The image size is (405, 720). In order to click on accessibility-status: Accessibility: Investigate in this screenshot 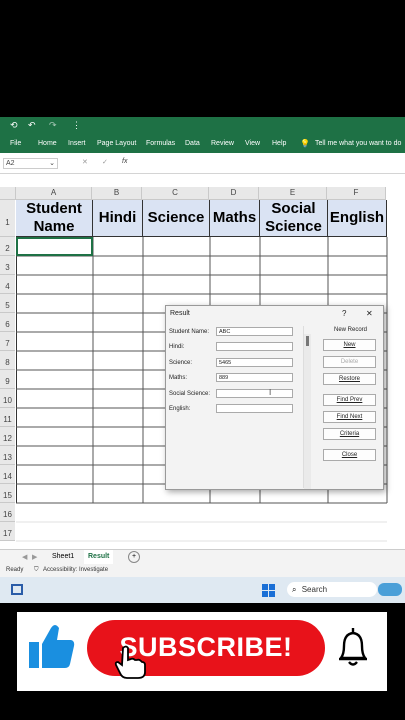, I will do `click(75, 570)`.